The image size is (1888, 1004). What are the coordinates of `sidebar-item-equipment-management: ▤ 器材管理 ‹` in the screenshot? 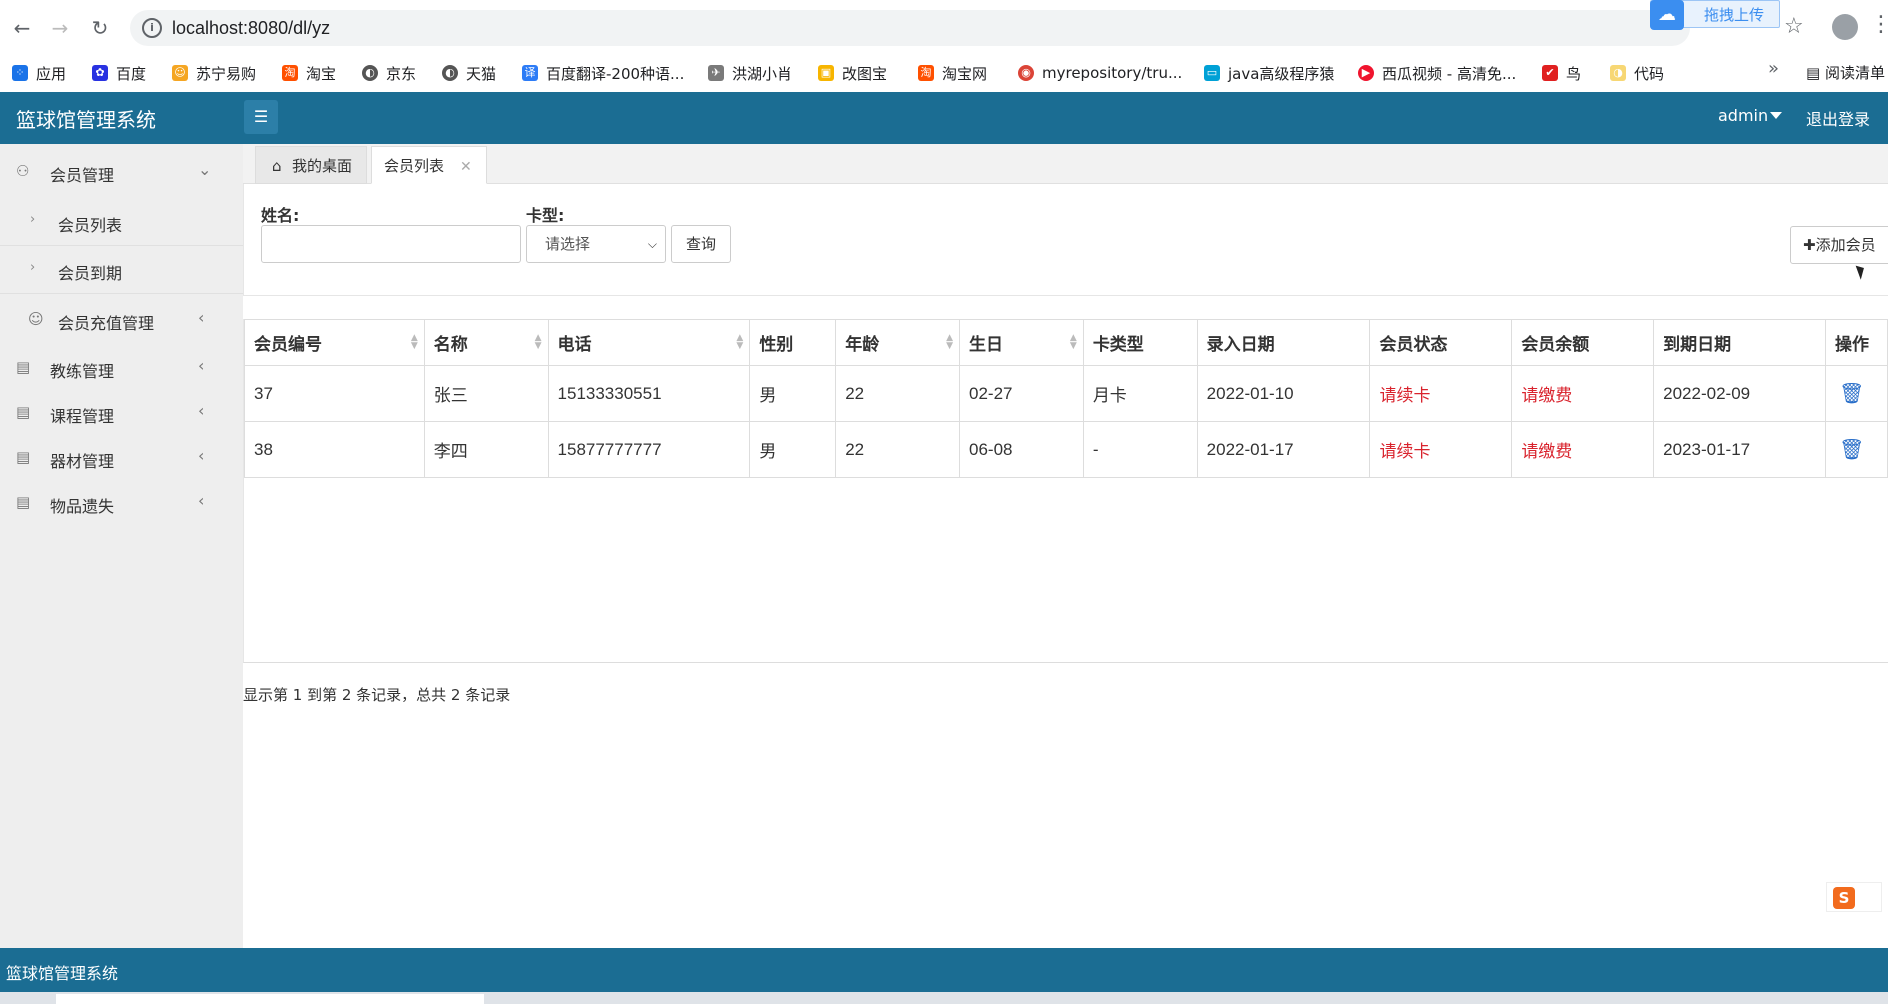 It's located at (121, 458).